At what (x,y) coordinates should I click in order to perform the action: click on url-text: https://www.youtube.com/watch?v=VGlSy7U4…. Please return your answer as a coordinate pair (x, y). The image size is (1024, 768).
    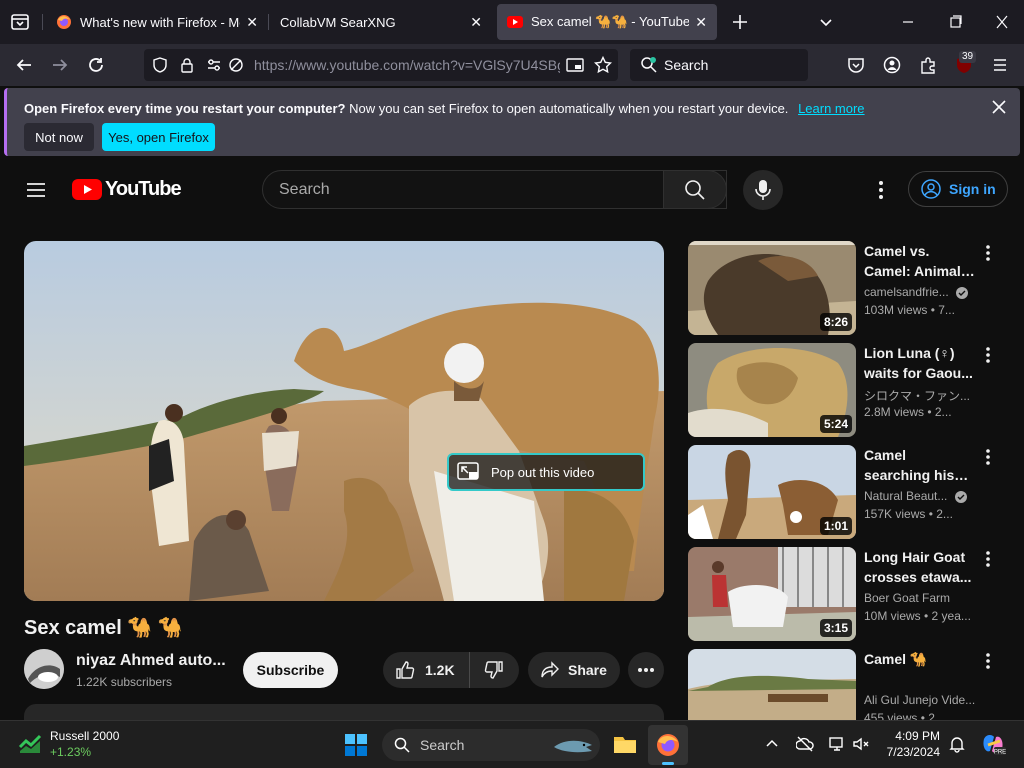
    Looking at the image, I should click on (407, 65).